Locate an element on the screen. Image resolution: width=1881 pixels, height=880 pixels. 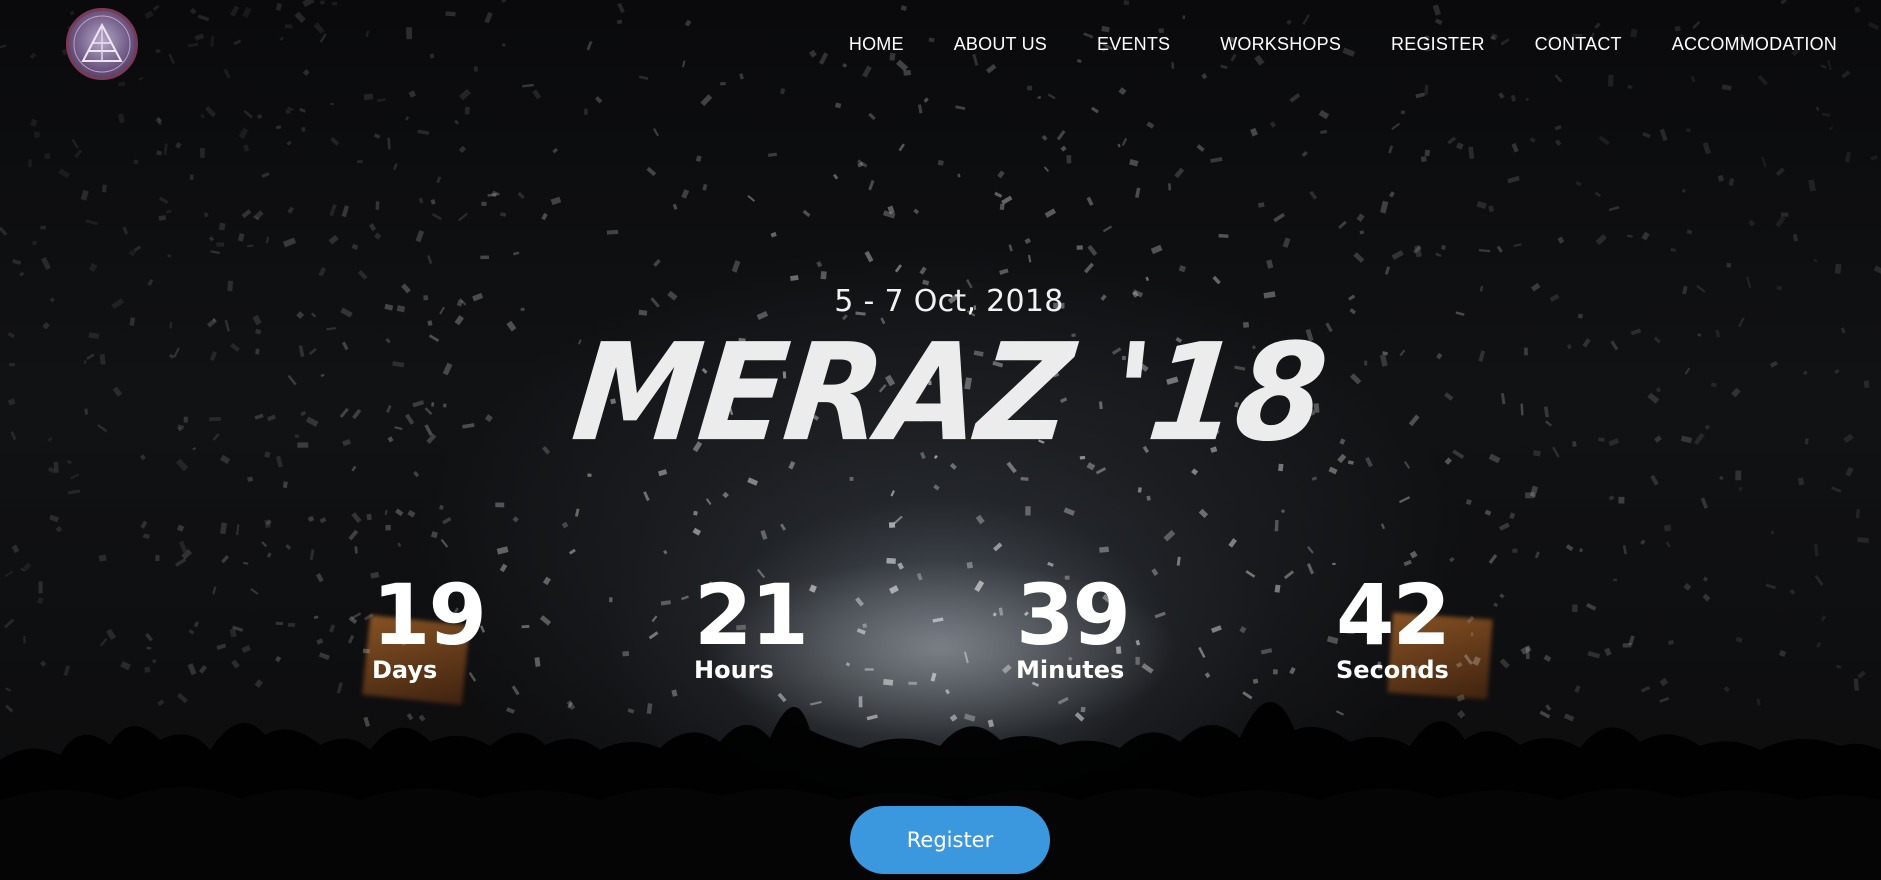
countdown-seconds: 42 Seconds is located at coordinates (1393, 627).